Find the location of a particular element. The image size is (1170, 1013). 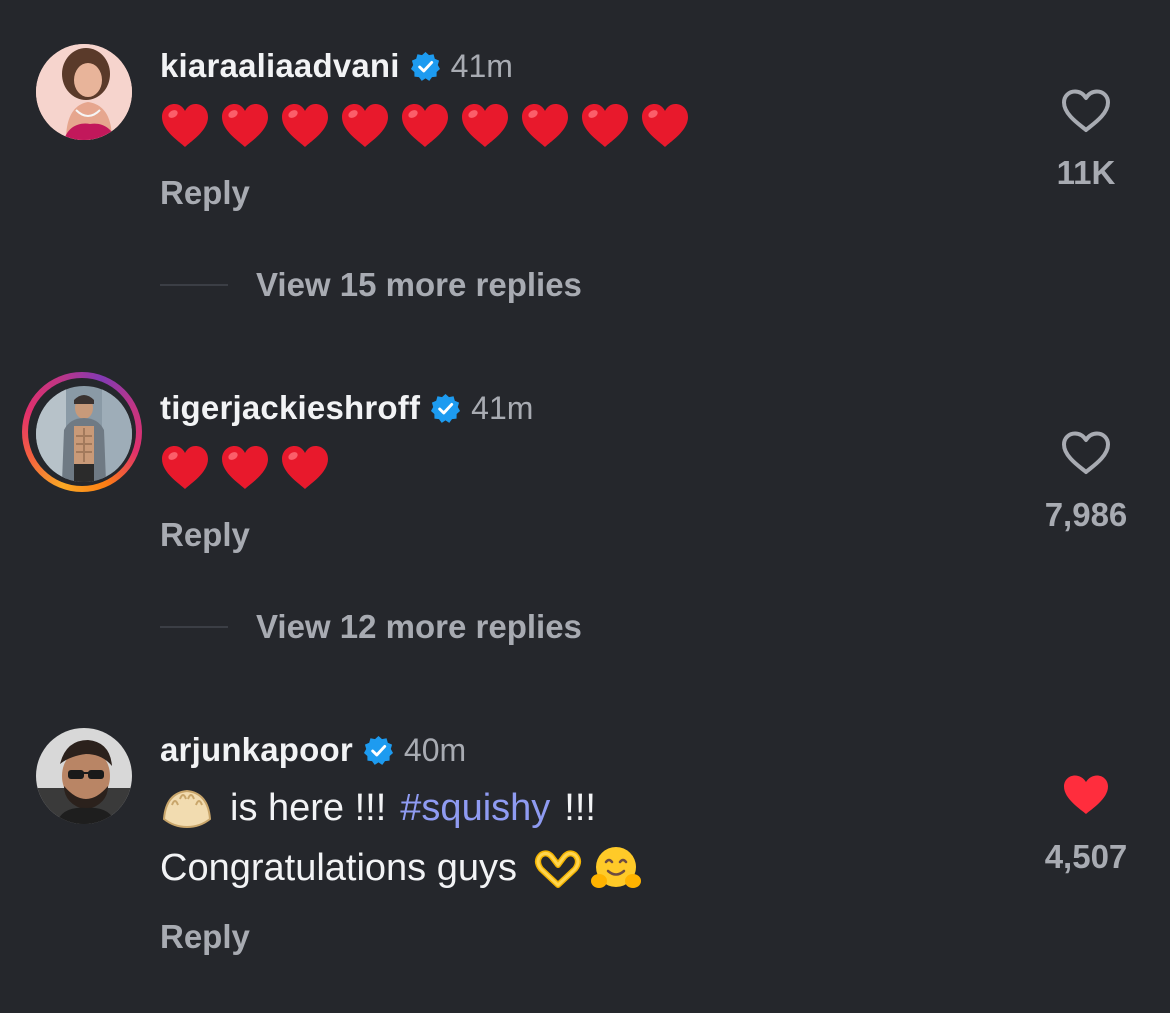

comment-text-part-2: !!! is located at coordinates (580, 807).